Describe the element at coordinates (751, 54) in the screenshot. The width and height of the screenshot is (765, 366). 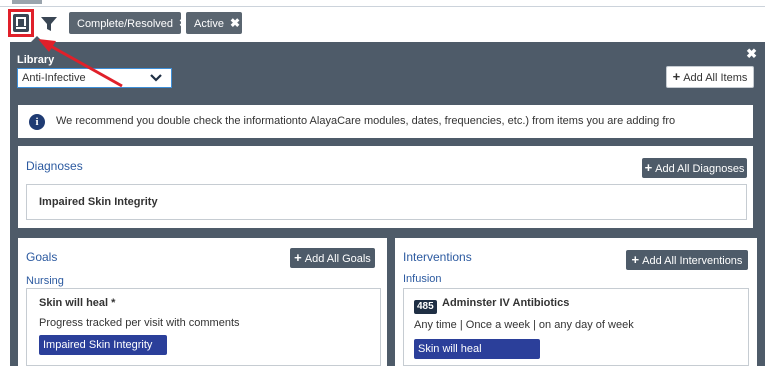
I see `close-icon: ✖` at that location.